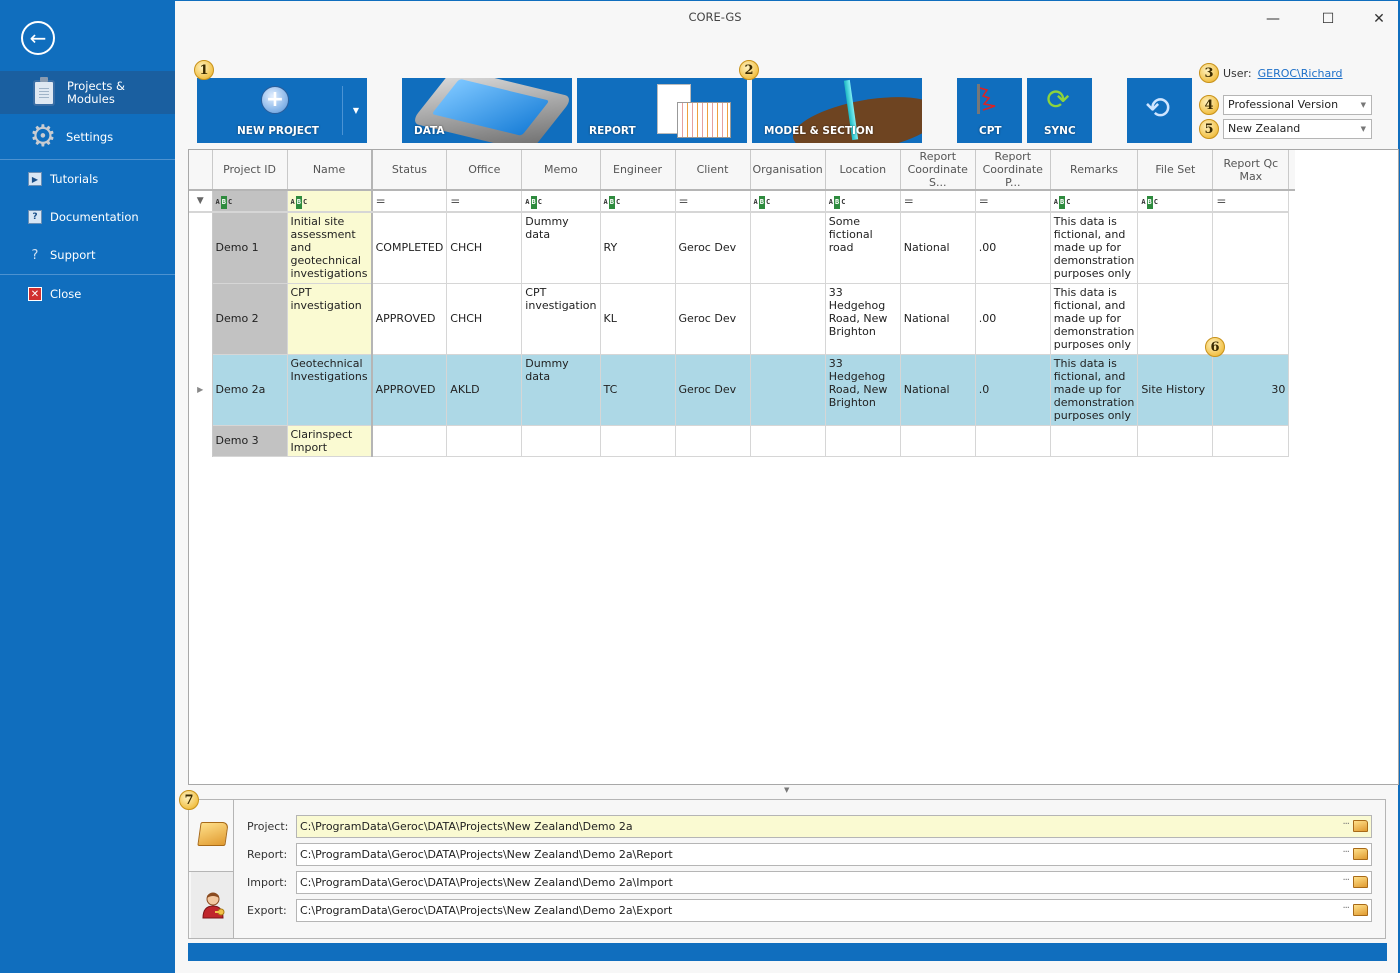  What do you see at coordinates (250, 319) in the screenshot?
I see `cell-project-id: Demo 2` at bounding box center [250, 319].